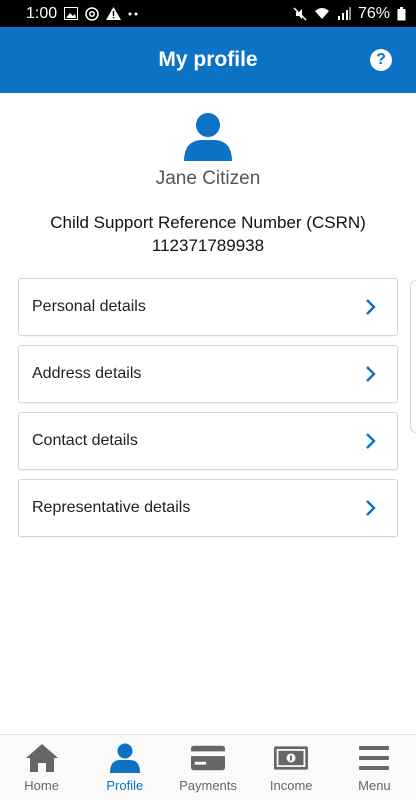 The width and height of the screenshot is (416, 800). I want to click on nav-home: Home, so click(41, 767).